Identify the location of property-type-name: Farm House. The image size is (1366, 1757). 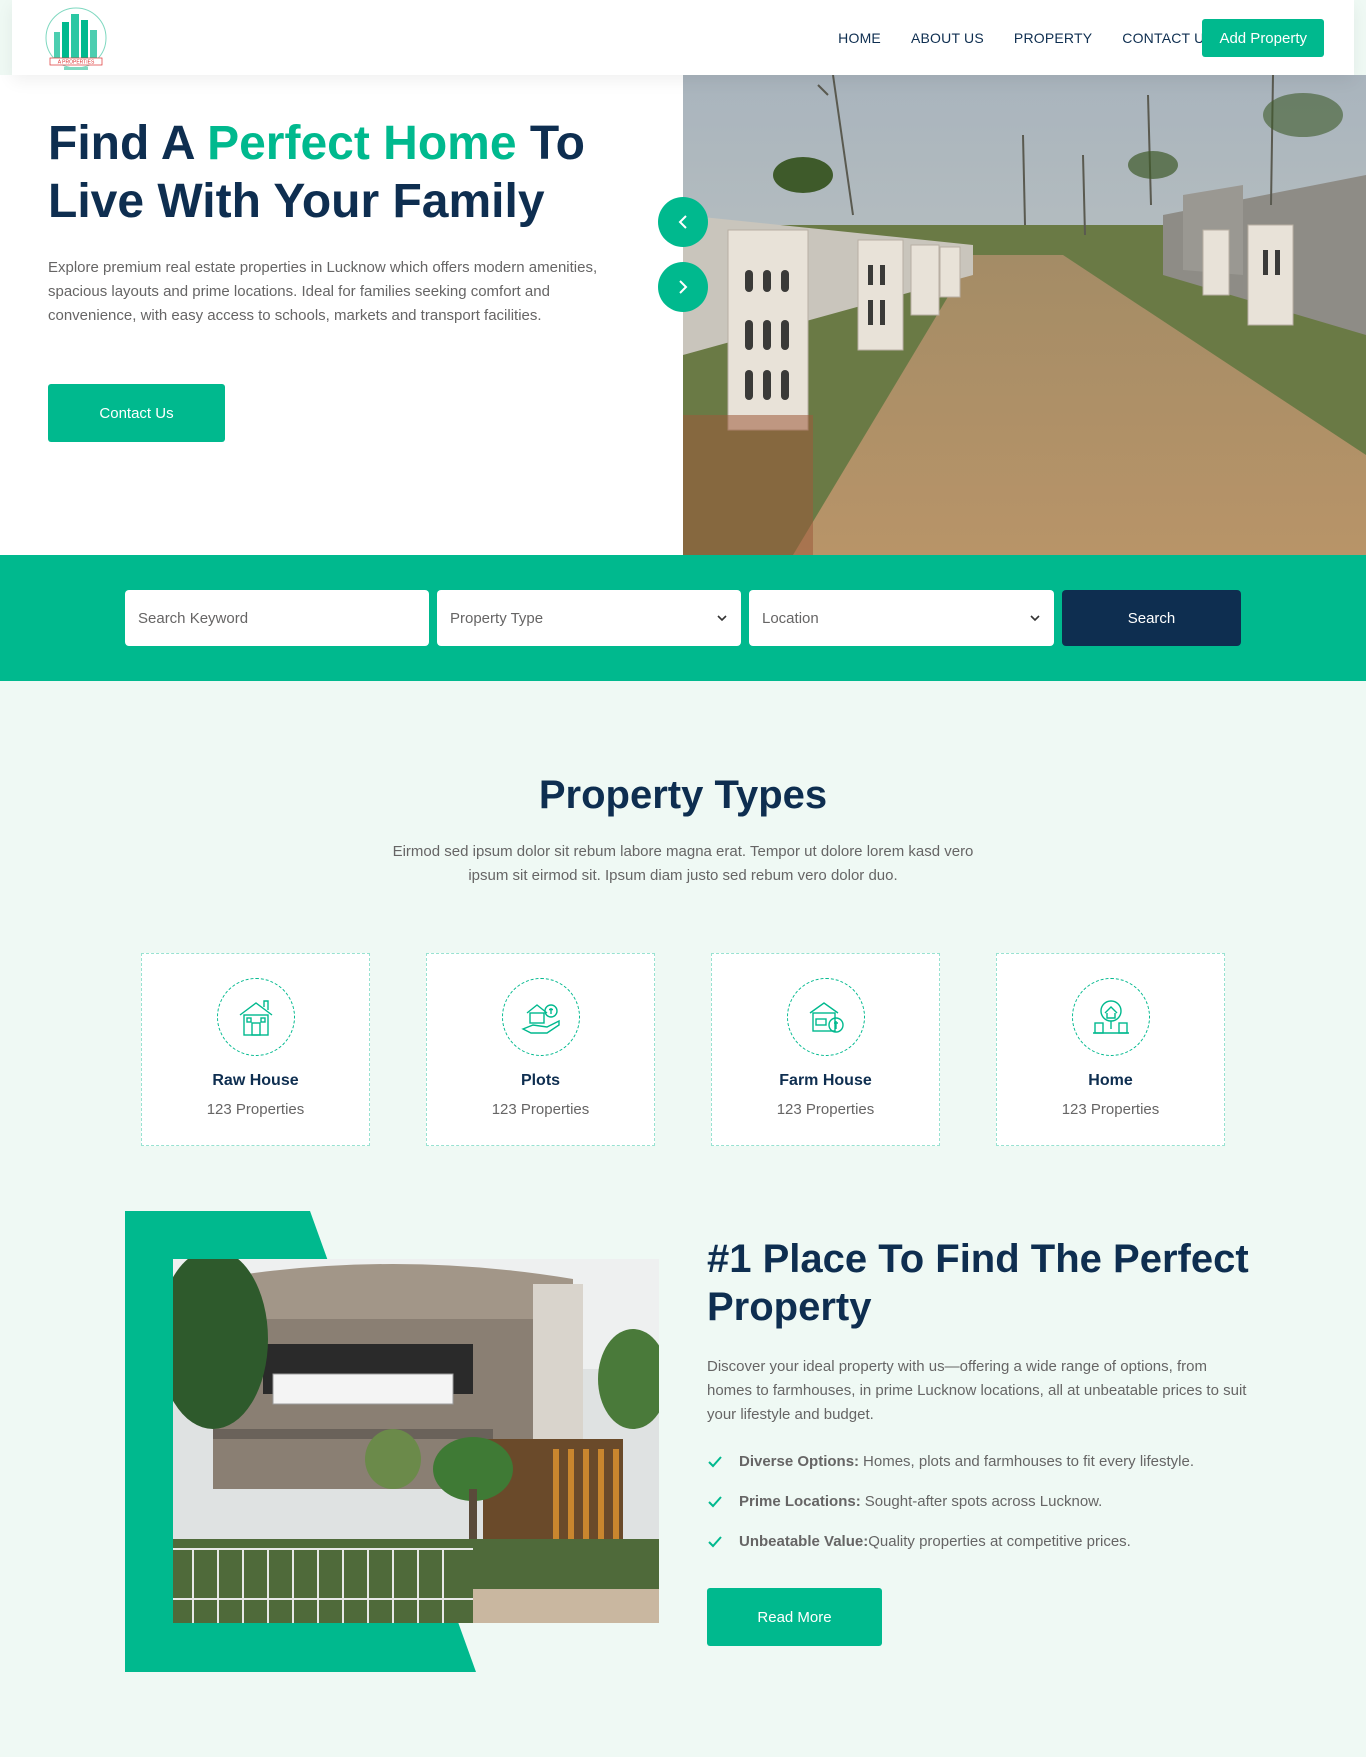
(825, 1080).